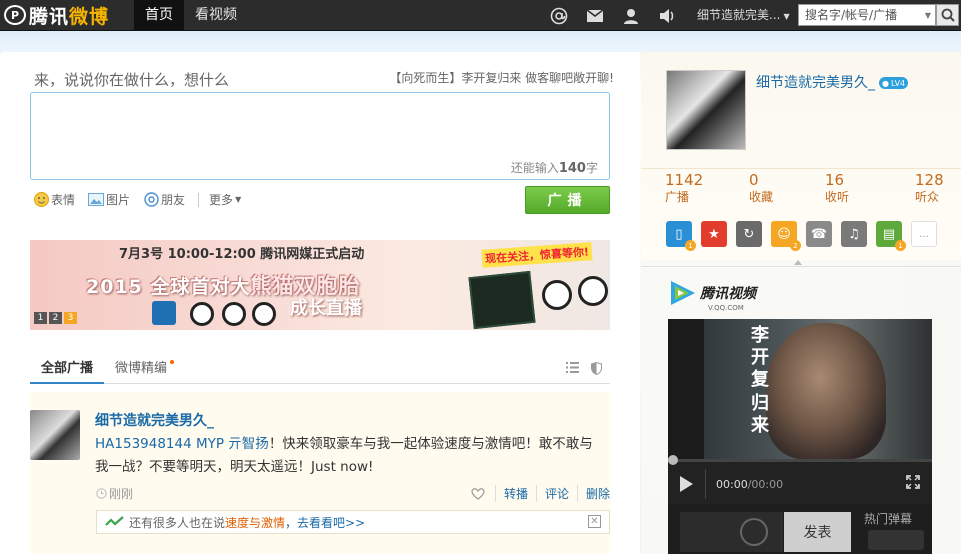 The width and height of the screenshot is (961, 554). What do you see at coordinates (683, 293) in the screenshot?
I see `tencent-video-icon` at bounding box center [683, 293].